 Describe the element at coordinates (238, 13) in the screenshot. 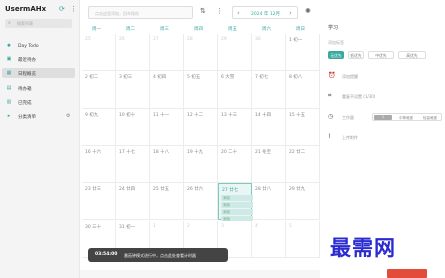

I see `prev-month-icon: ‹` at that location.